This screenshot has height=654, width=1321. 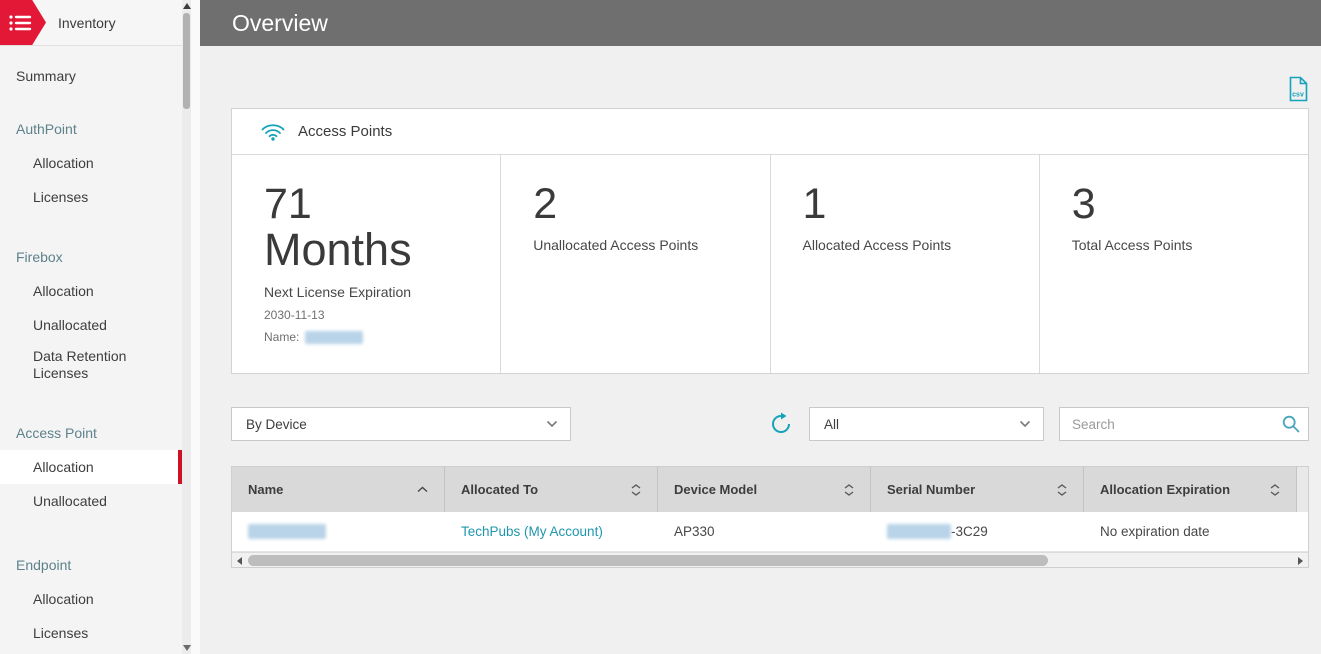 I want to click on cell-device-model: AP330, so click(x=694, y=531).